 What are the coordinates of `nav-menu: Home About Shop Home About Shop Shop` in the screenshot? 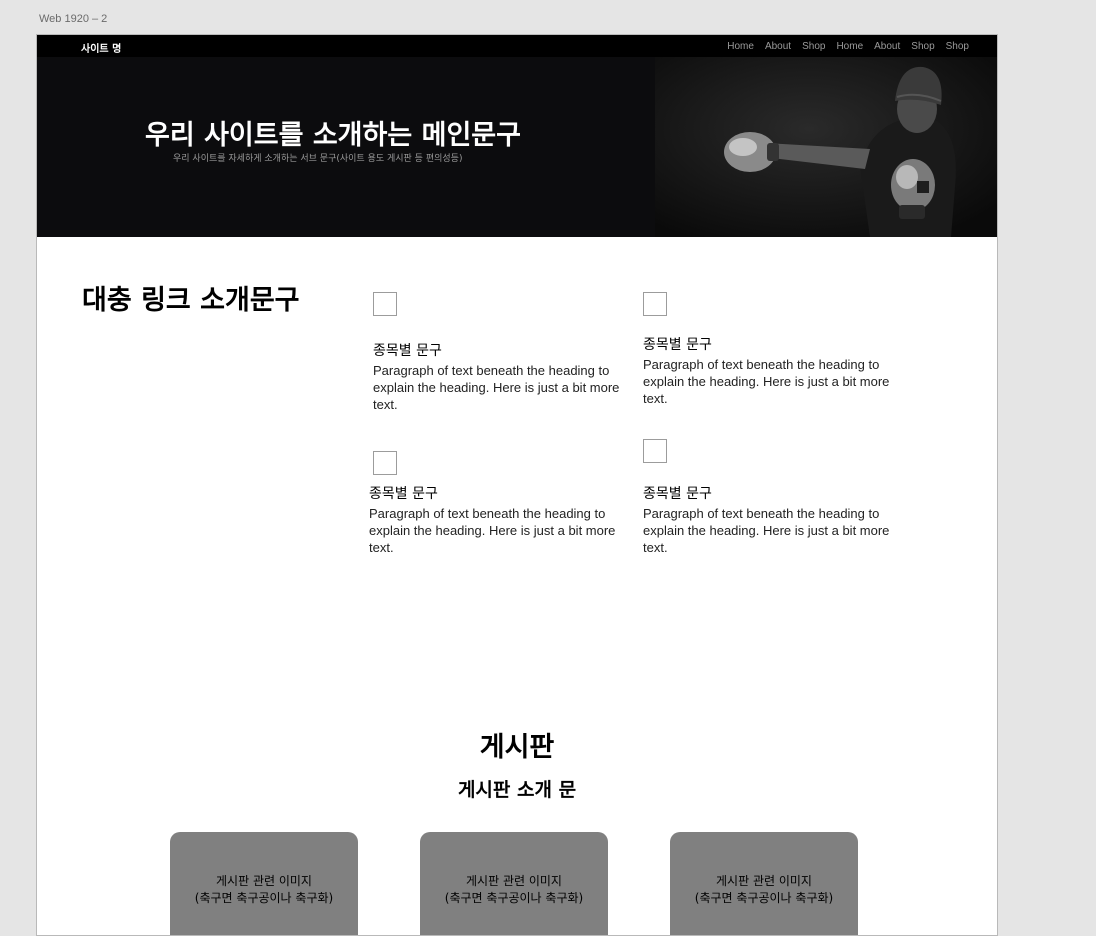 It's located at (842, 46).